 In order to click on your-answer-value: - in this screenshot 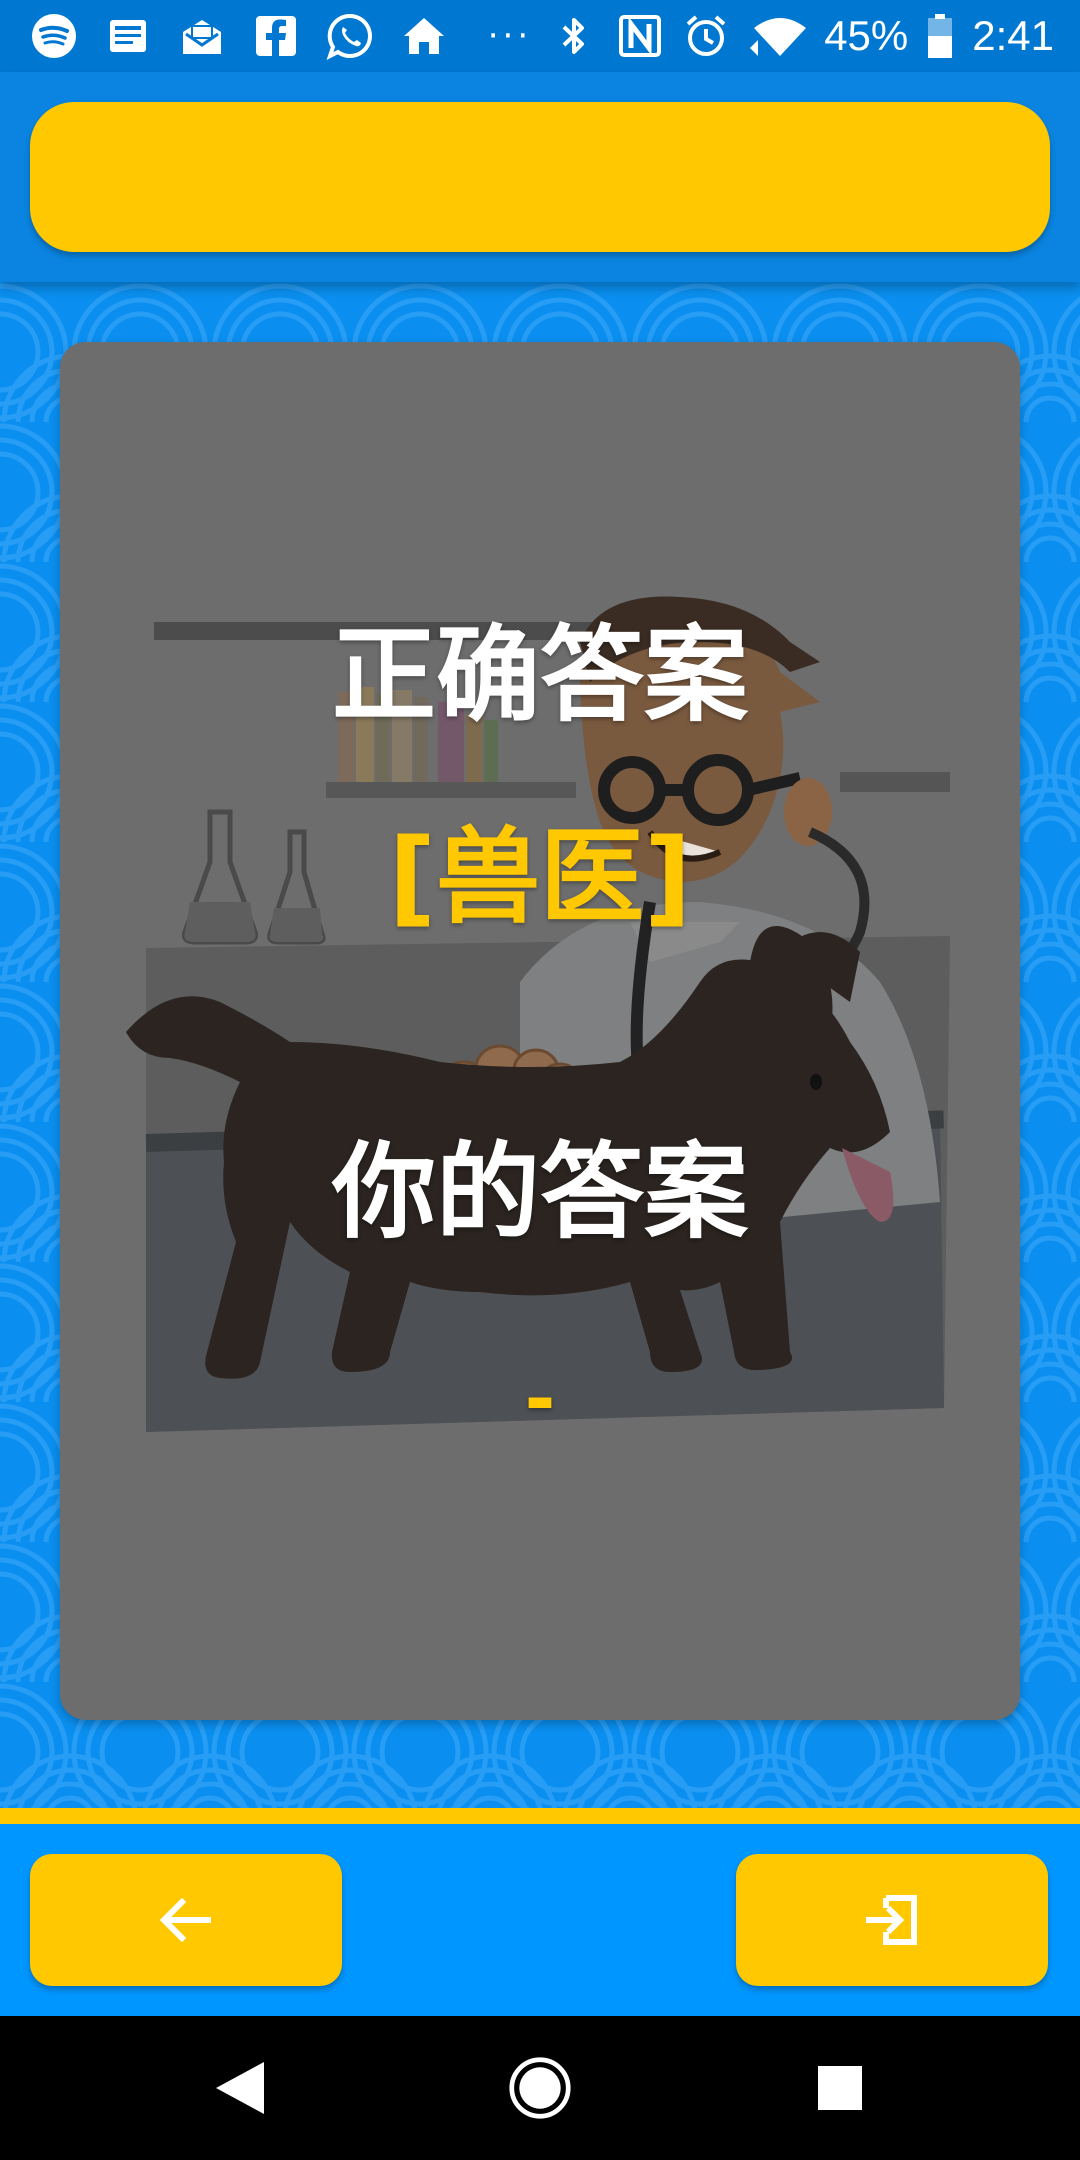, I will do `click(540, 1399)`.